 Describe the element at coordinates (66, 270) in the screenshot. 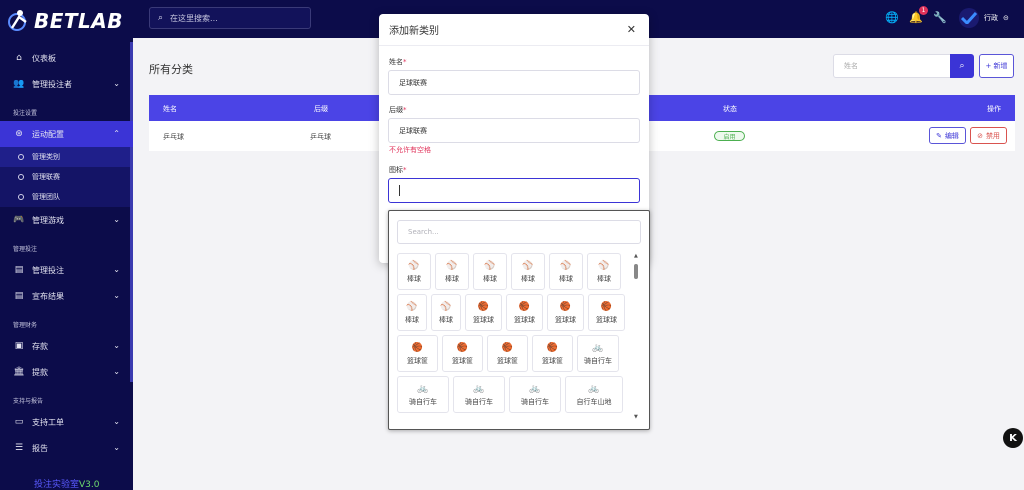

I see `sidebar-item-bets: ▤ 管理投注 ⌄` at that location.